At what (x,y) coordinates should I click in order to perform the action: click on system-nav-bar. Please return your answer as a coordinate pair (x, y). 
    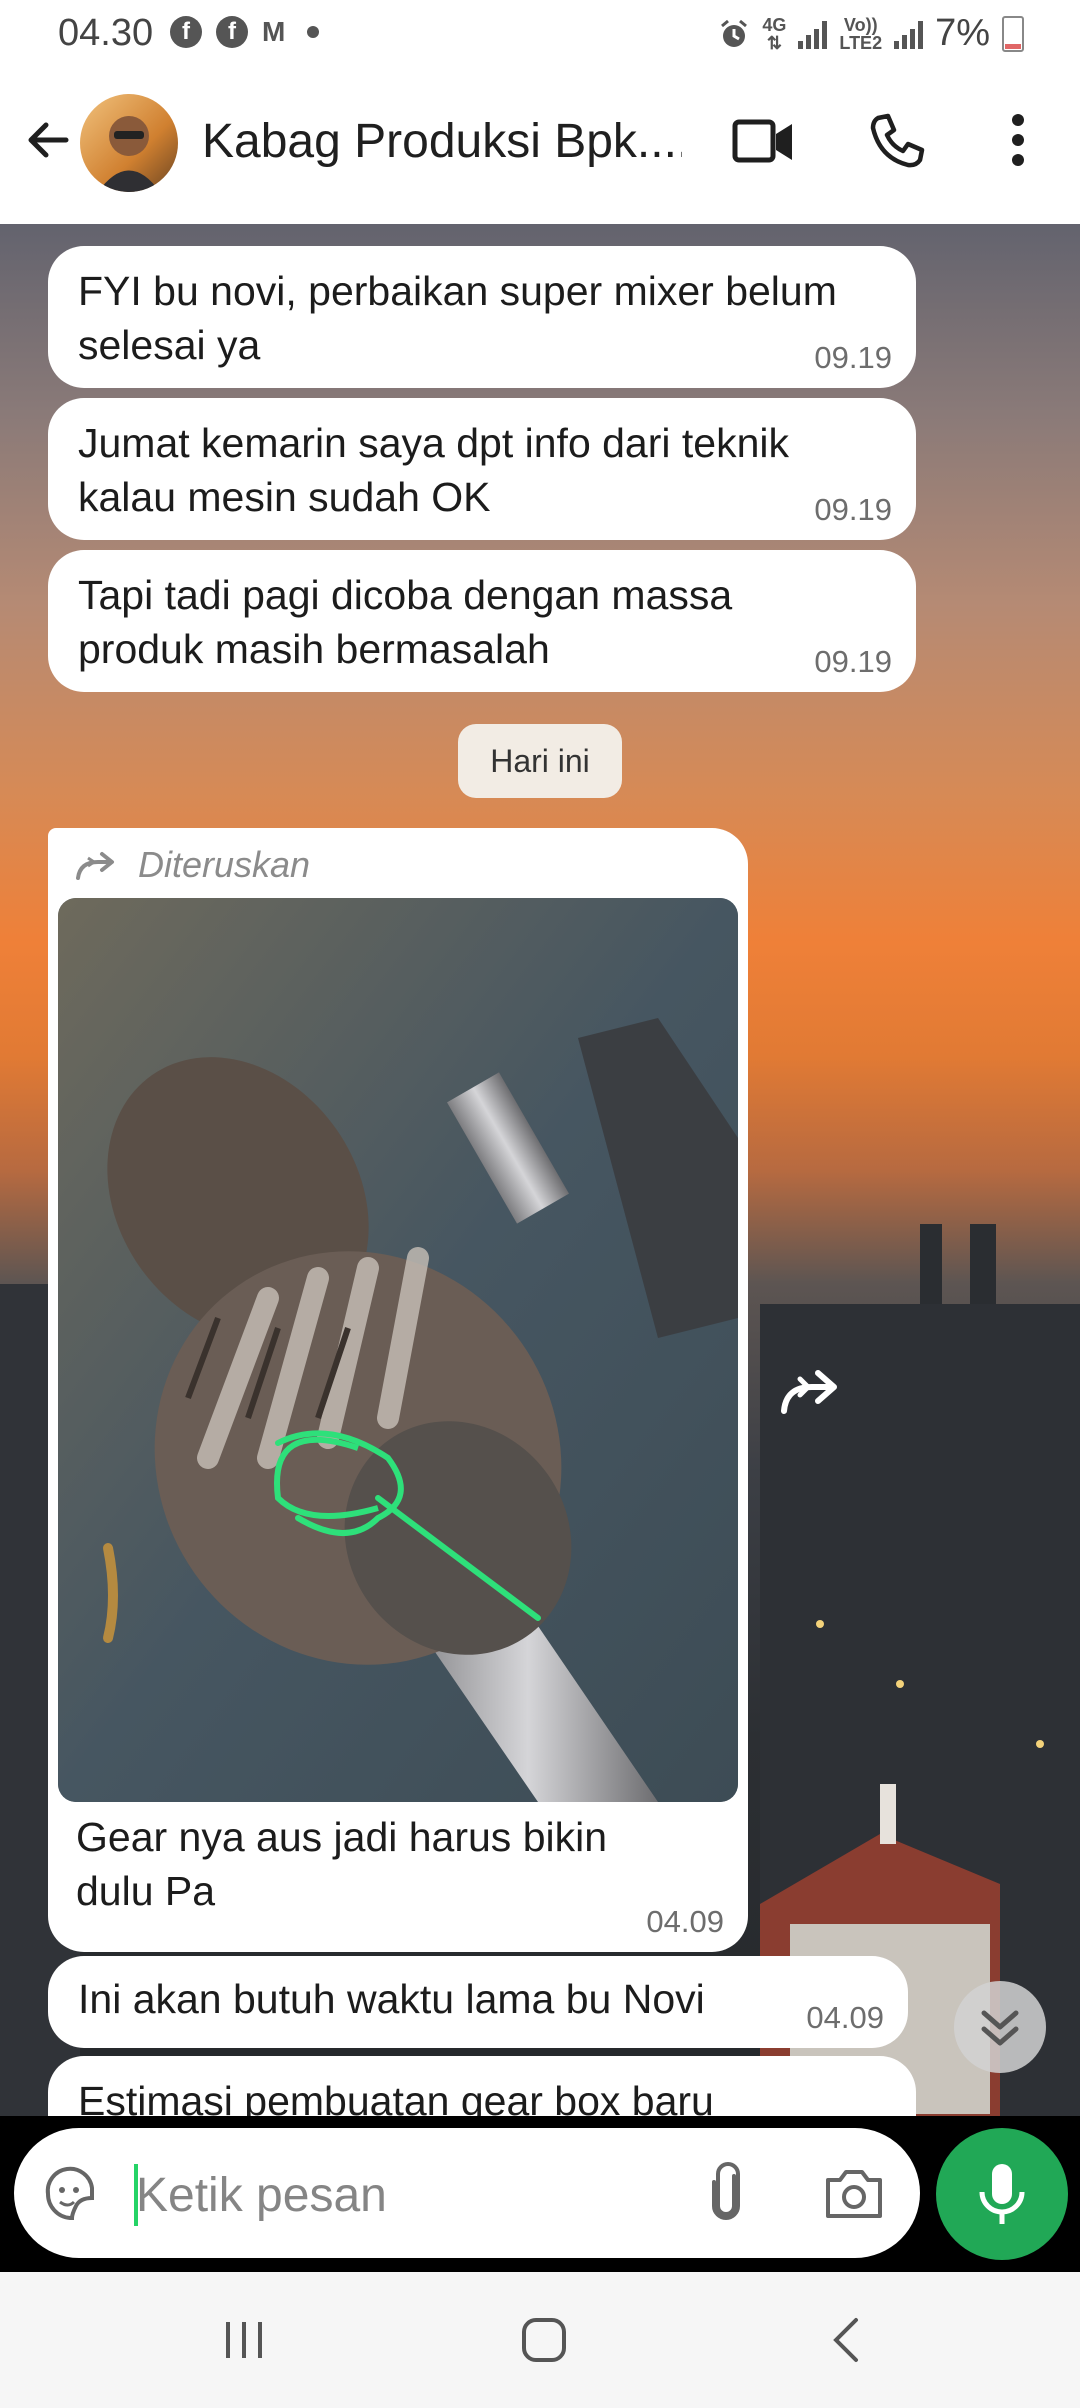
    Looking at the image, I should click on (540, 2340).